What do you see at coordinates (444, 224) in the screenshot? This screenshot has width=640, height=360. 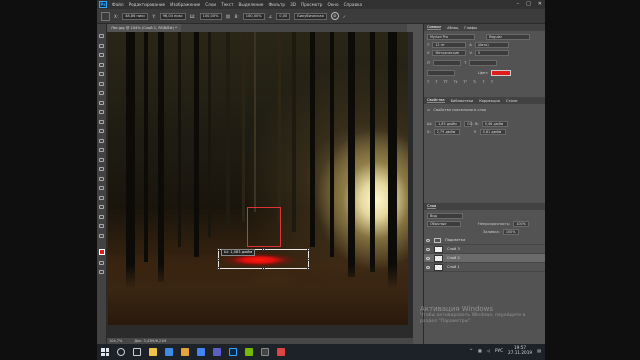 I see `blend-mode-select: Обычные` at bounding box center [444, 224].